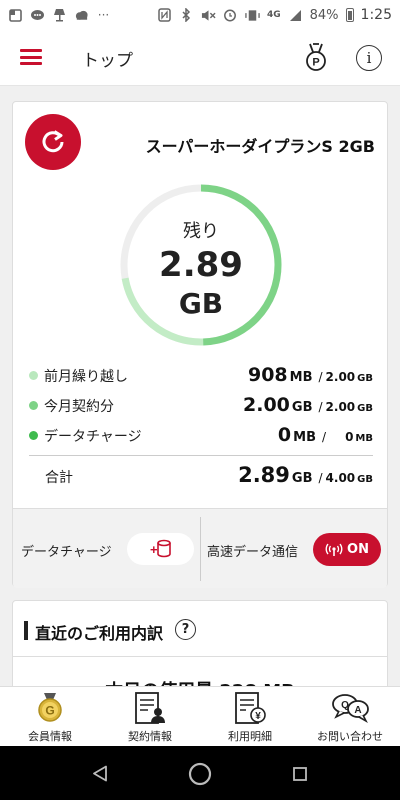 The image size is (400, 800). What do you see at coordinates (66, 552) in the screenshot?
I see `data-charge-label: データチャージ` at bounding box center [66, 552].